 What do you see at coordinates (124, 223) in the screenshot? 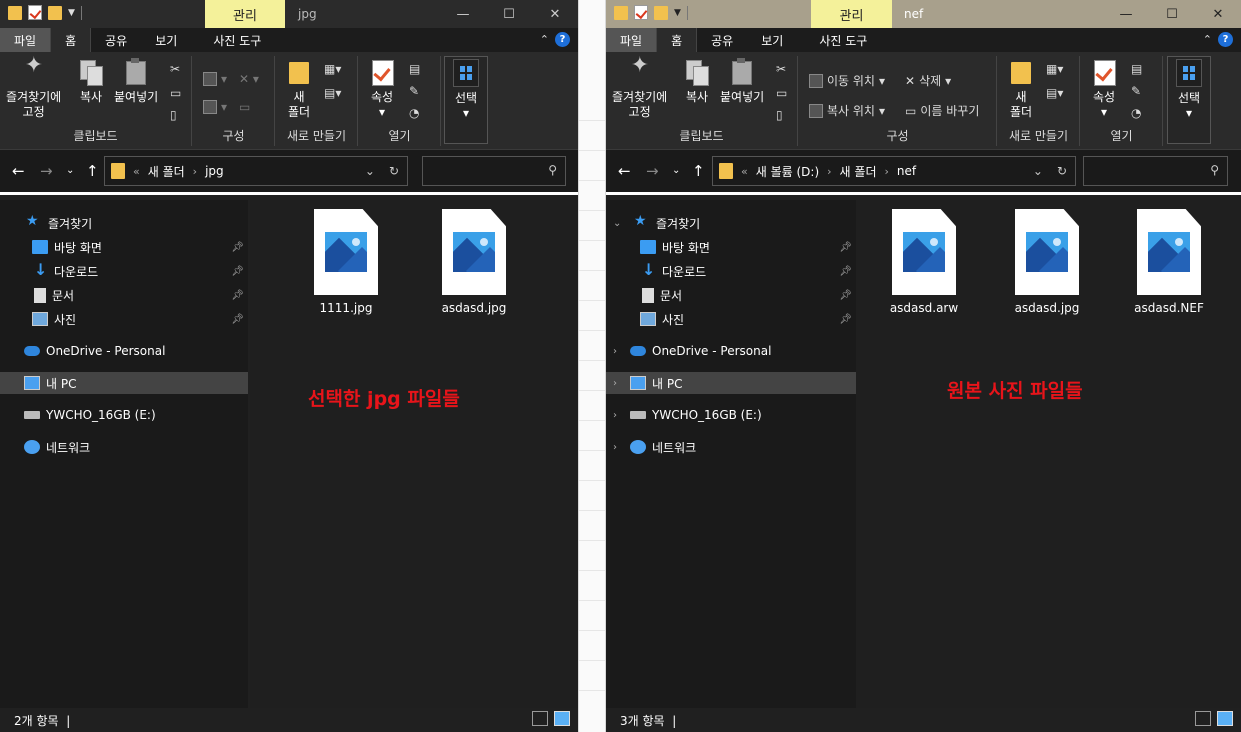
I see `nav-quick-access: 즐겨찾기` at bounding box center [124, 223].